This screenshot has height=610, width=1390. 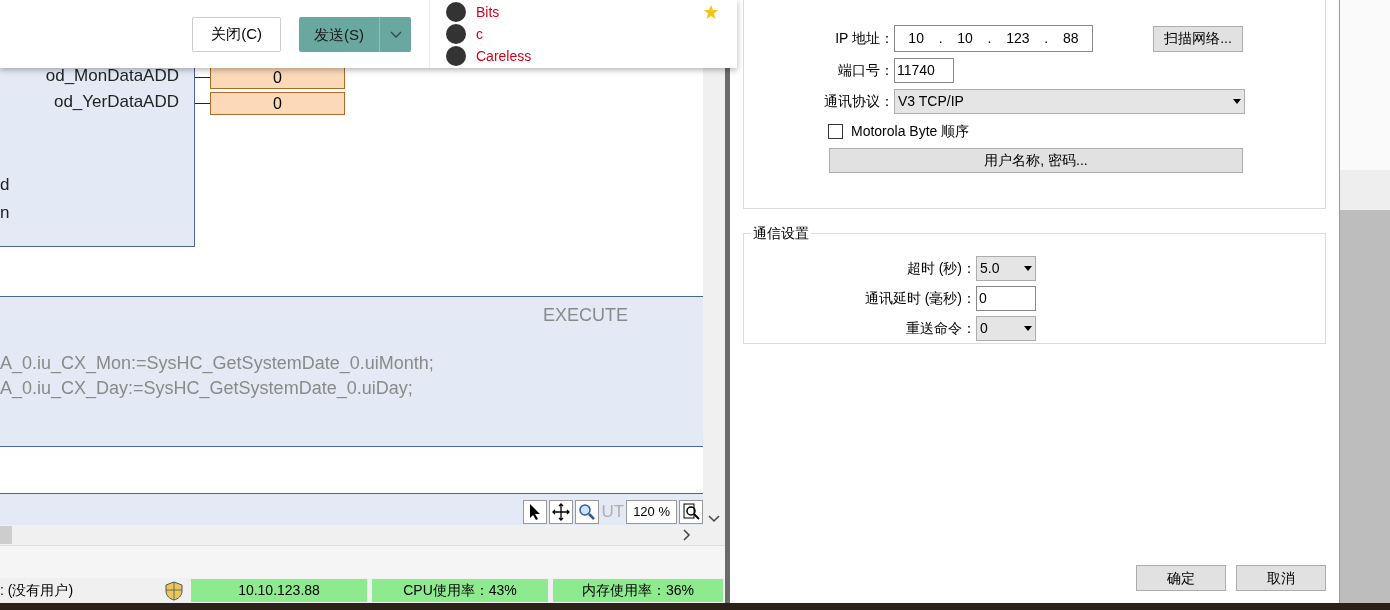 I want to click on search-icon, so click(x=587, y=512).